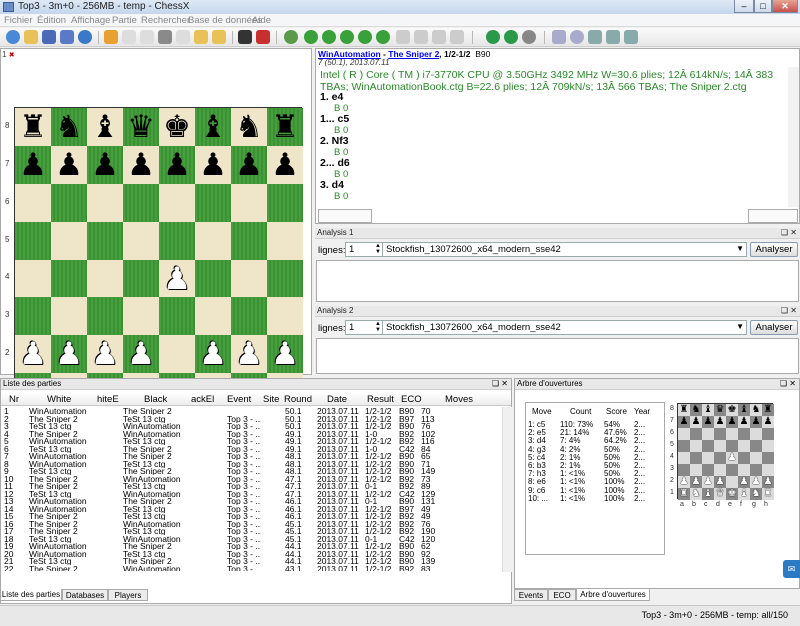 This screenshot has width=800, height=626. What do you see at coordinates (31, 595) in the screenshot?
I see `tab-liste-des-parties: Liste des parties` at bounding box center [31, 595].